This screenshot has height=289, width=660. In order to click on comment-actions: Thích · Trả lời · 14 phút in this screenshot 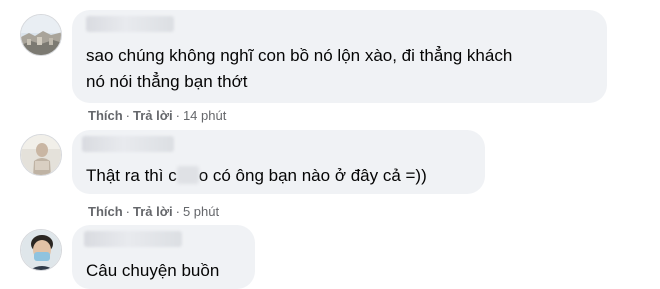, I will do `click(157, 115)`.